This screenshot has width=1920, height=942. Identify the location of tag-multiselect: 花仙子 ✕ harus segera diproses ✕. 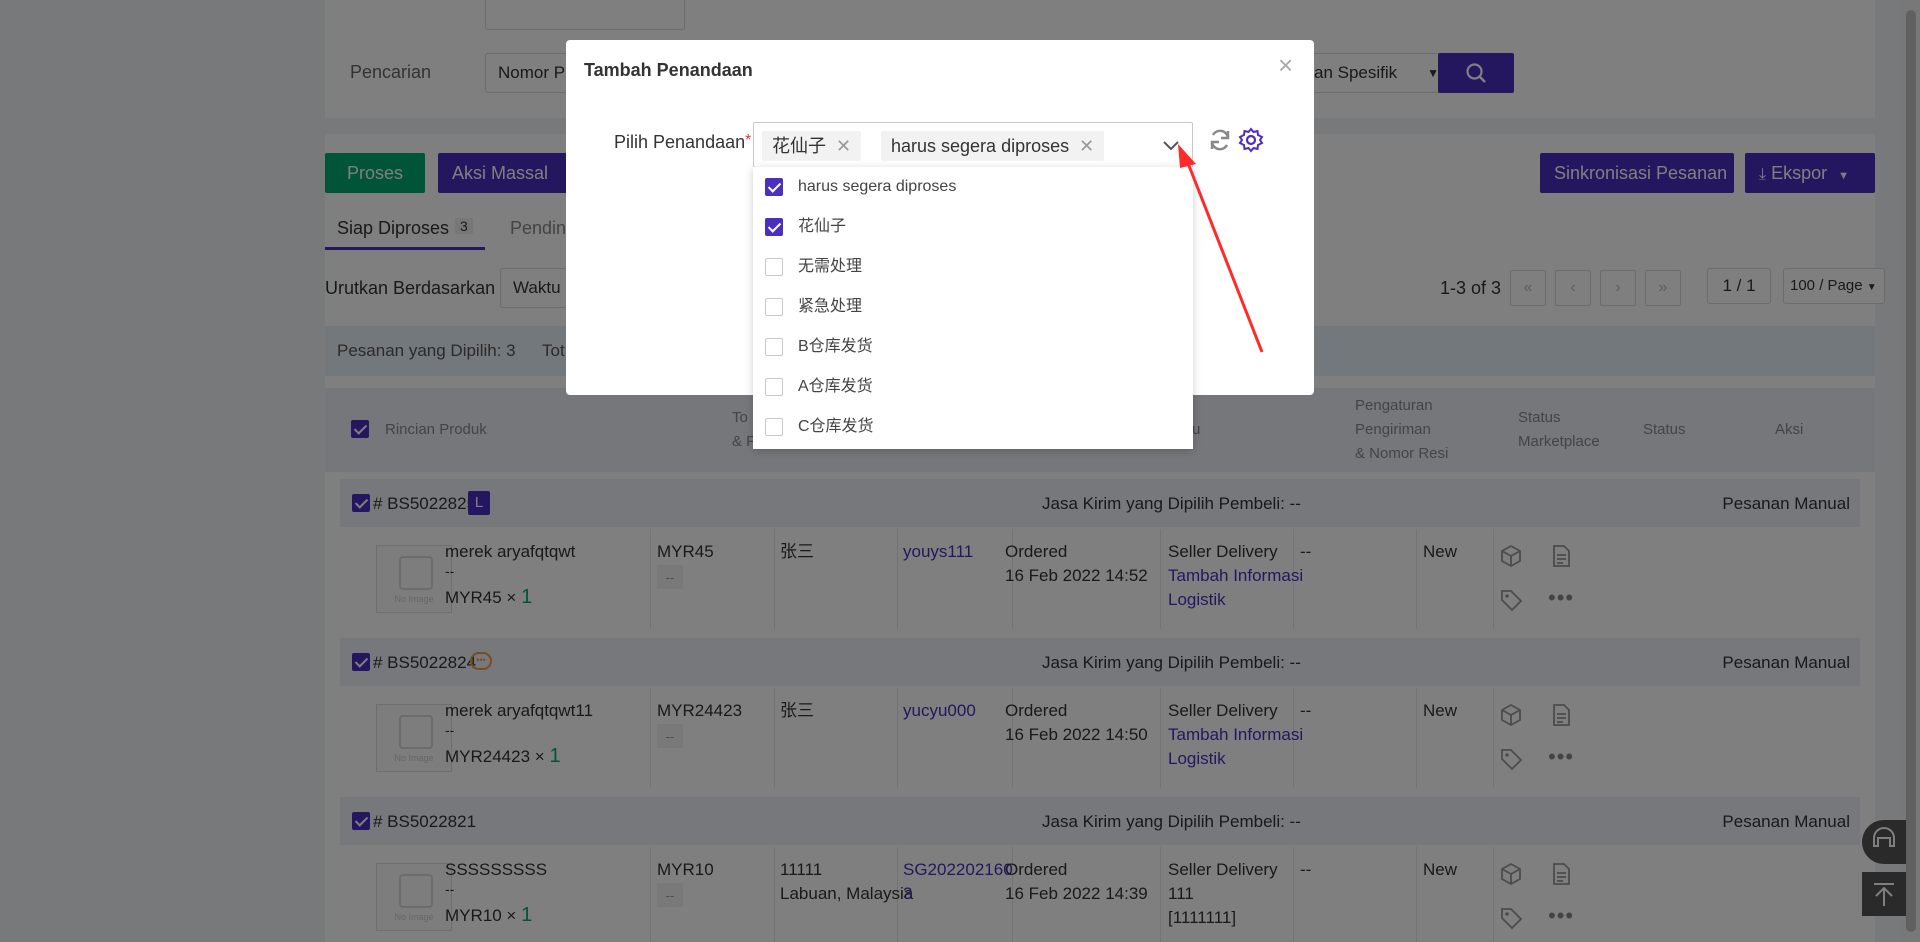
(973, 145).